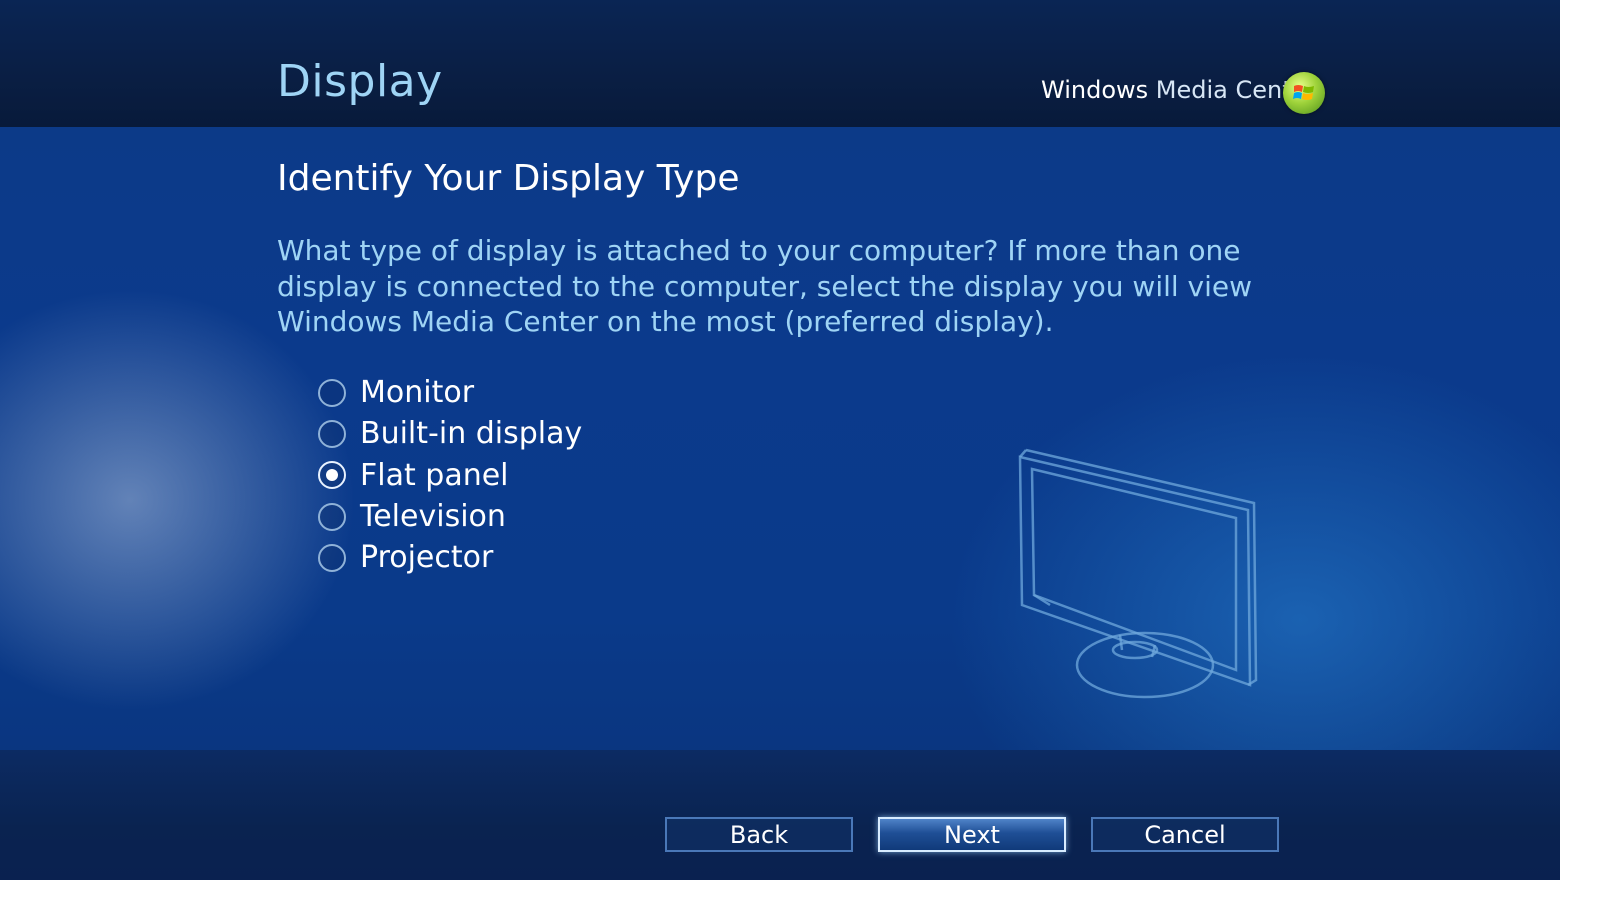 The width and height of the screenshot is (1600, 898). What do you see at coordinates (471, 434) in the screenshot?
I see `option-label: Built-in display` at bounding box center [471, 434].